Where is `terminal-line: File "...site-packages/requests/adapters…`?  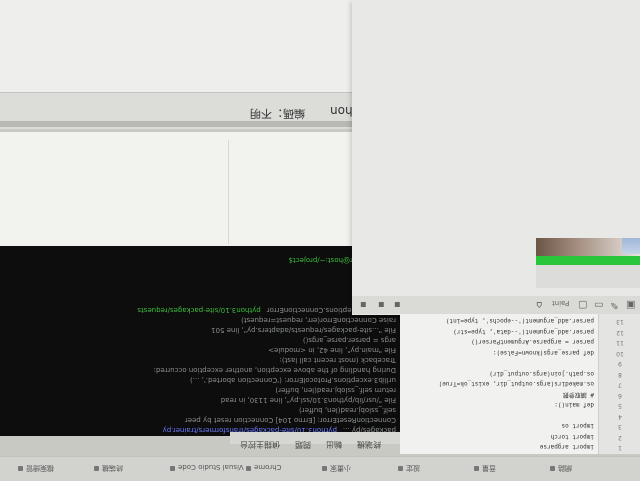
terminal-line: File "...site-packages/requests/adapters… is located at coordinates (200, 329).